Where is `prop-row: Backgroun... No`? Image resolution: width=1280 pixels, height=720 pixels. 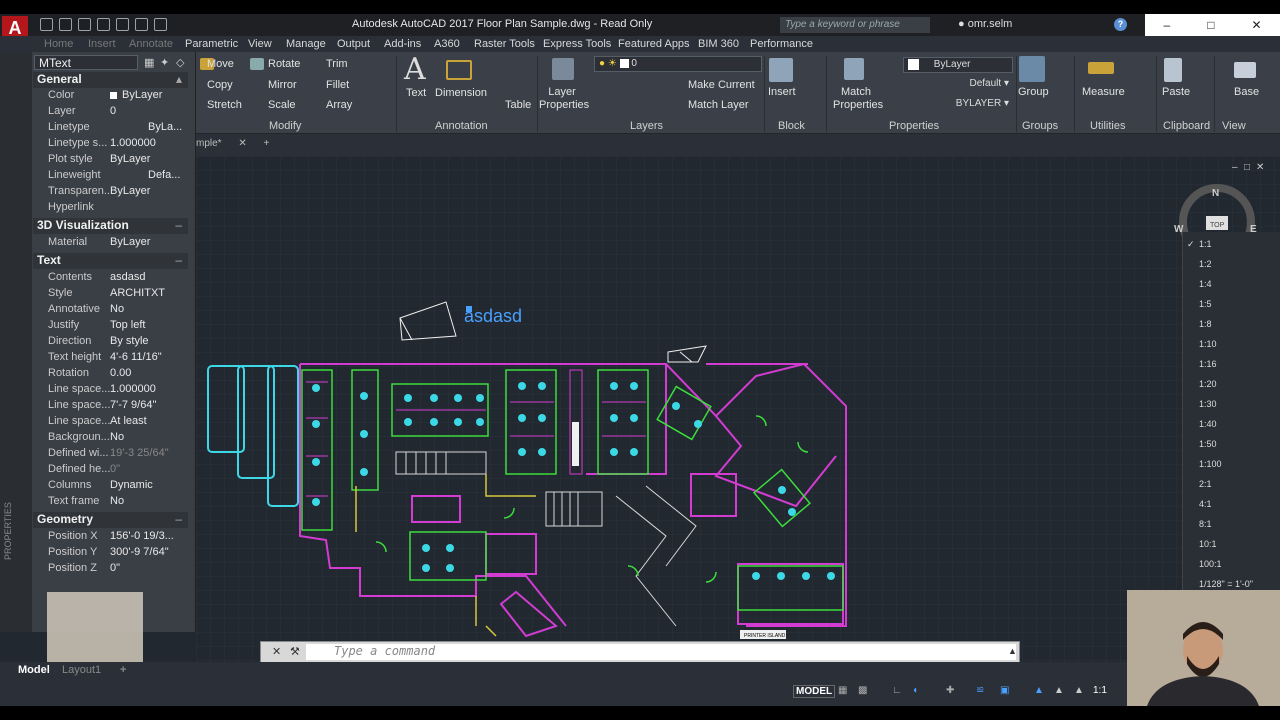 prop-row: Backgroun... No is located at coordinates (113, 439).